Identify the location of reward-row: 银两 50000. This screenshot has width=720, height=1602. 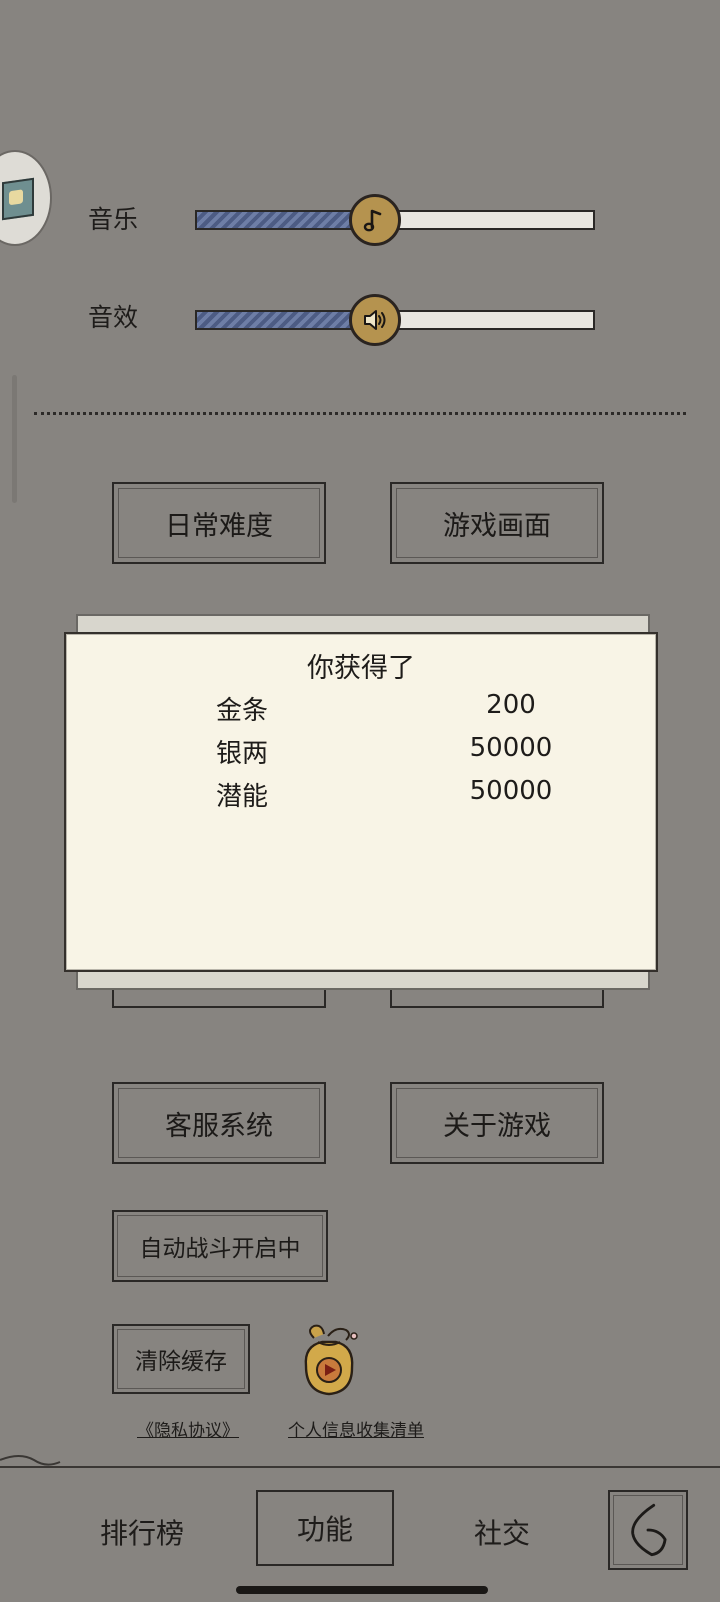
(363, 754).